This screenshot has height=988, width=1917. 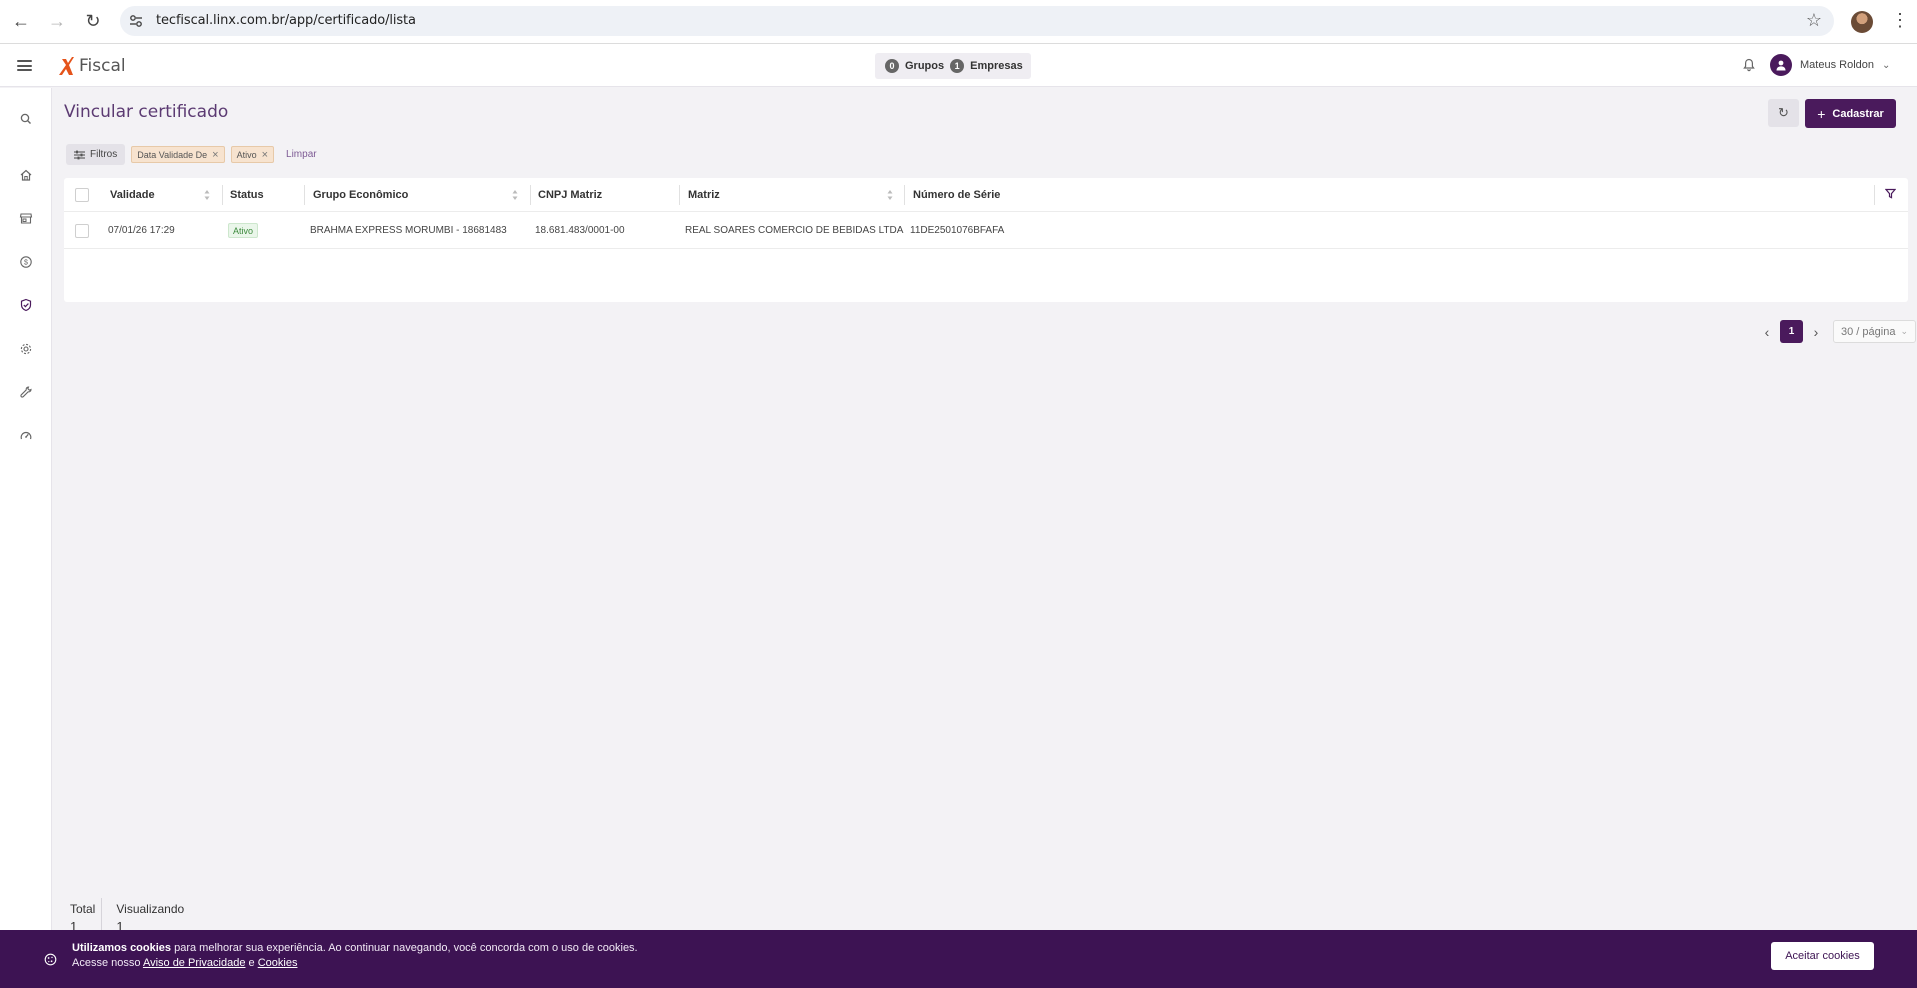 What do you see at coordinates (1791, 331) in the screenshot?
I see `page-number-current: 1` at bounding box center [1791, 331].